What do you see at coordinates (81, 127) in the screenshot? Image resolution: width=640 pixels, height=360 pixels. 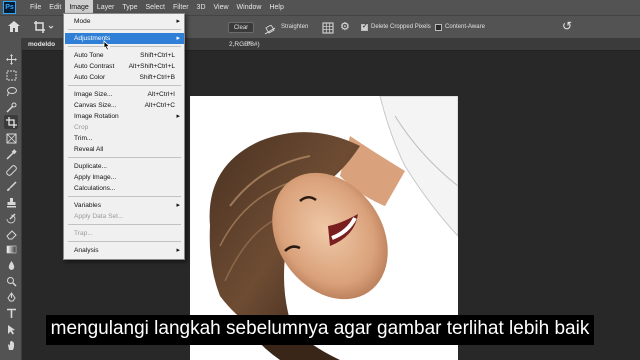 I see `menu-item-label: Crop` at bounding box center [81, 127].